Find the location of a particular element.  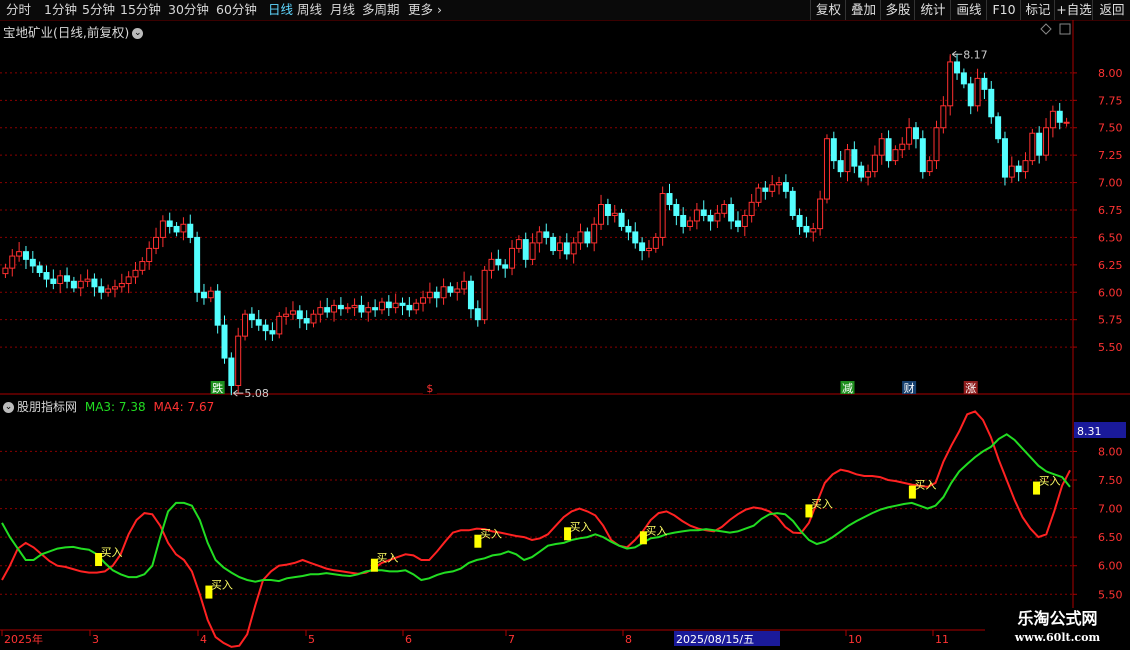

main-tick-label: 6.50 is located at coordinates (1110, 237).